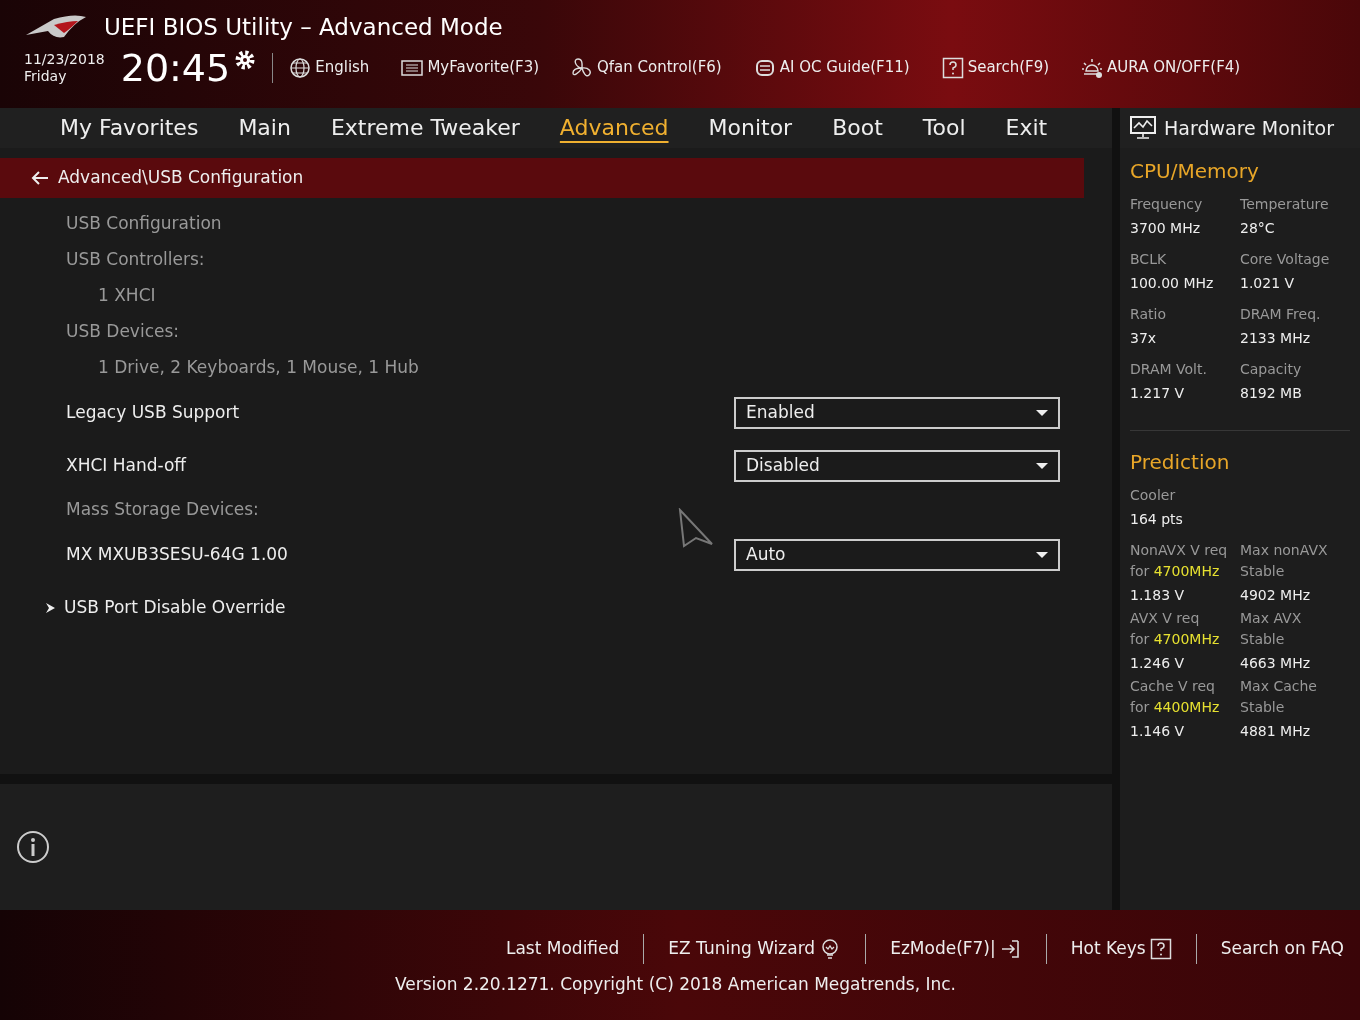  What do you see at coordinates (1157, 519) in the screenshot?
I see `stat-value: 164 pts` at bounding box center [1157, 519].